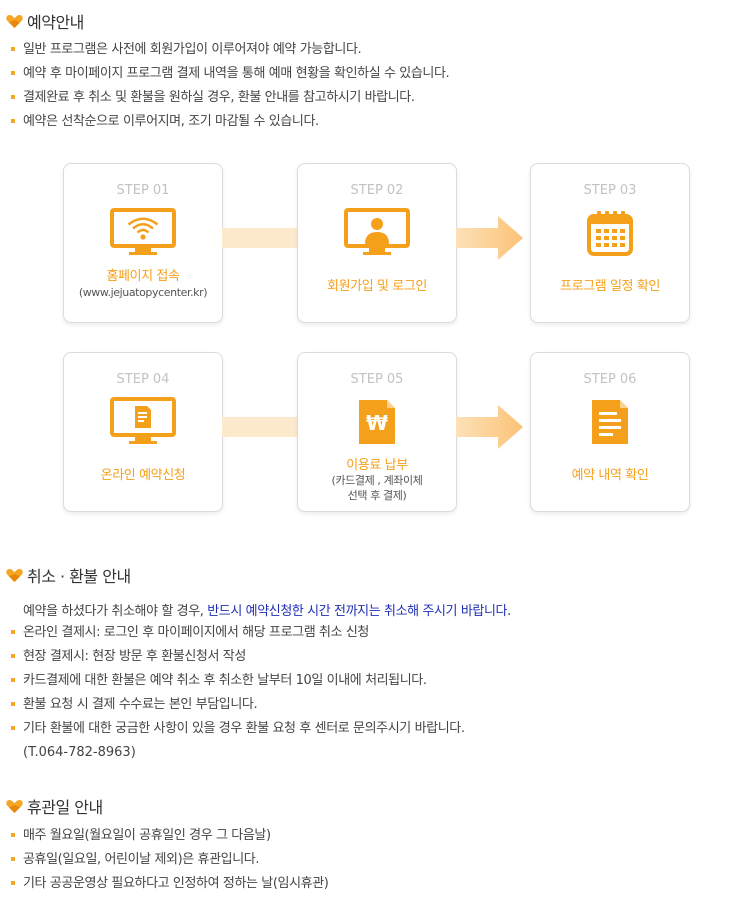 This screenshot has height=911, width=748. What do you see at coordinates (229, 122) in the screenshot?
I see `list-item: 예약은 선착순으로 이루어지며, 조기 마감될 수 있습니다.` at bounding box center [229, 122].